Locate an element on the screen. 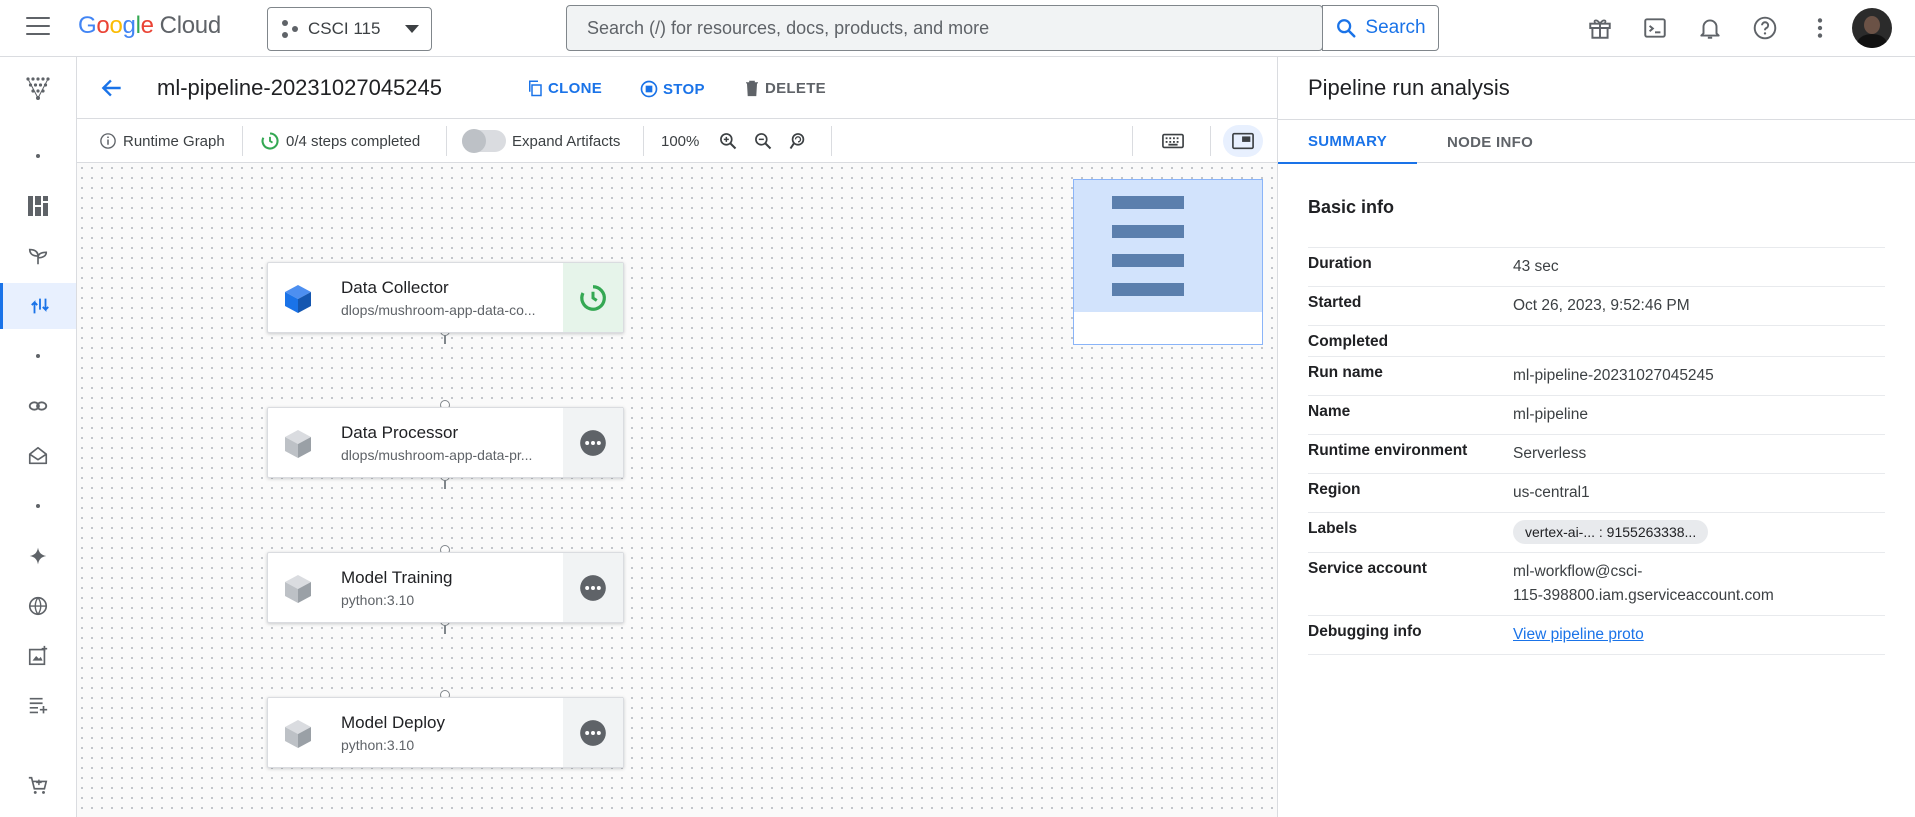 This screenshot has width=1915, height=817. pipeline-node-model-training: Model Training python:3.10 is located at coordinates (445, 587).